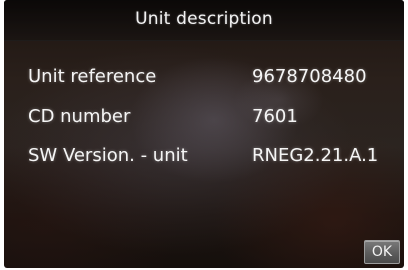  I want to click on unit-reference-value: 9678708480, so click(309, 76).